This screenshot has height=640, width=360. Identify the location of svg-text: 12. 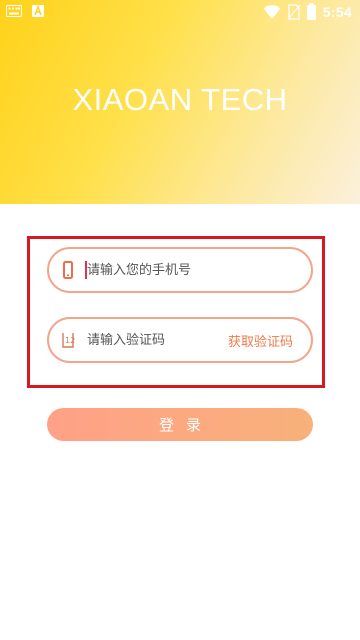
(70, 340).